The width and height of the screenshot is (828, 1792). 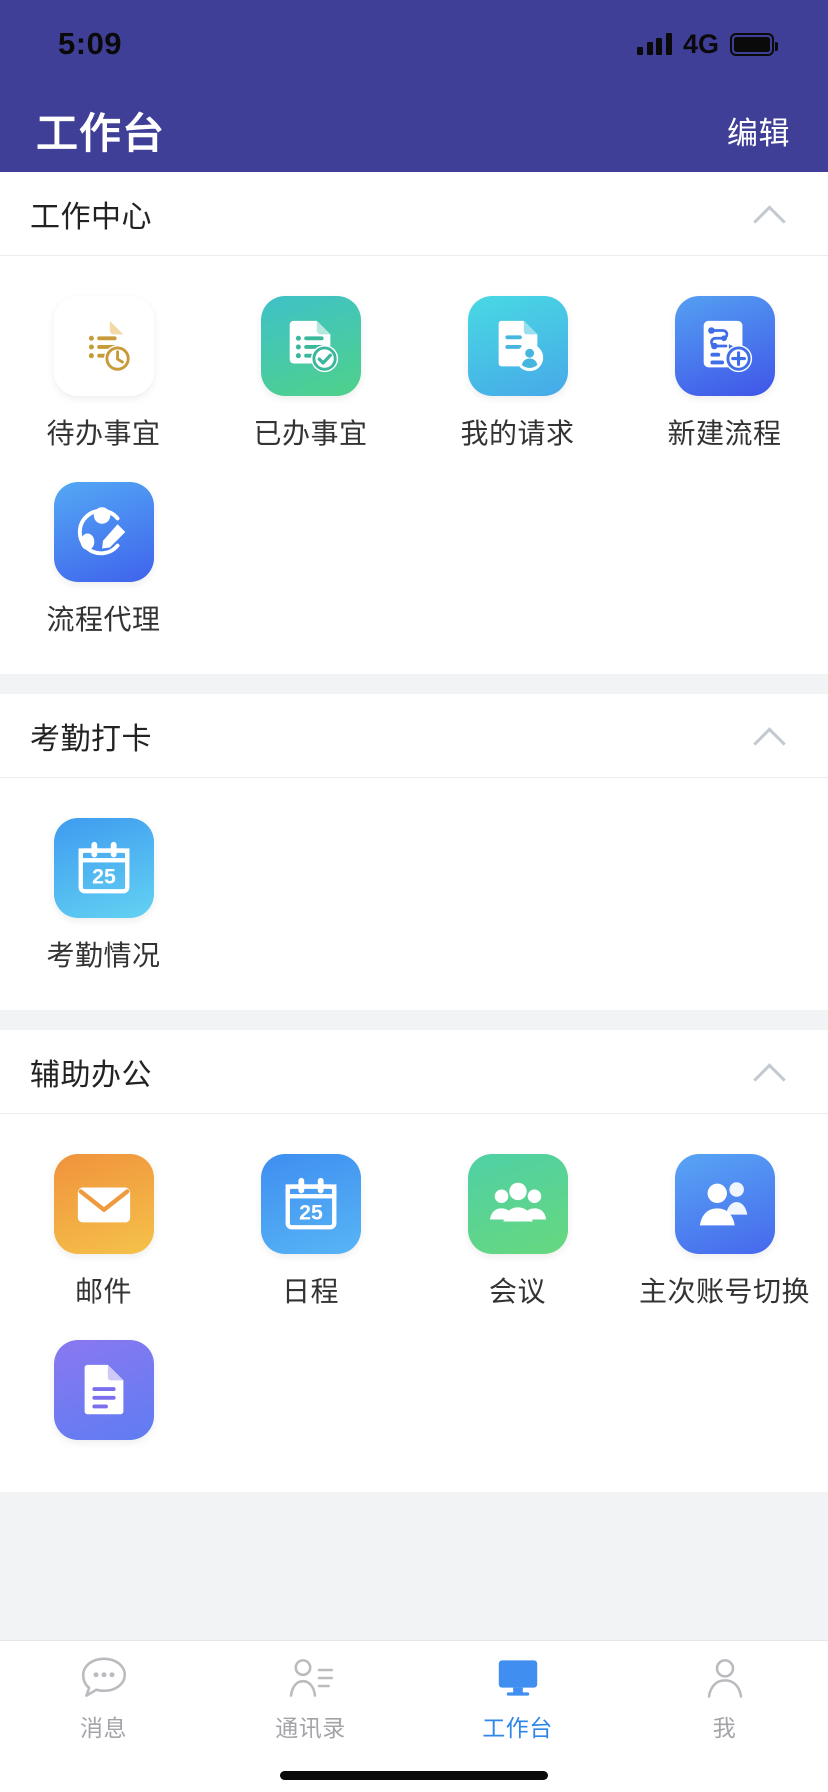 What do you see at coordinates (414, 1072) in the screenshot?
I see `section-header: 辅助办公` at bounding box center [414, 1072].